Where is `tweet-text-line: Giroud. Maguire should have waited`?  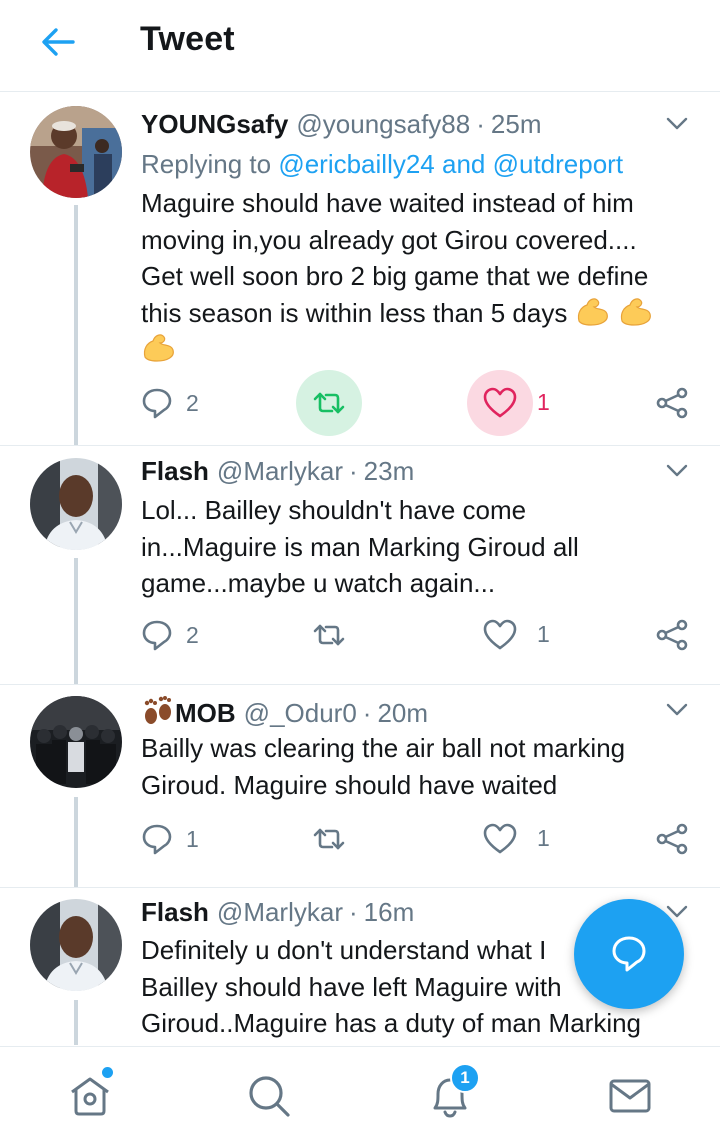 tweet-text-line: Giroud. Maguire should have waited is located at coordinates (349, 784).